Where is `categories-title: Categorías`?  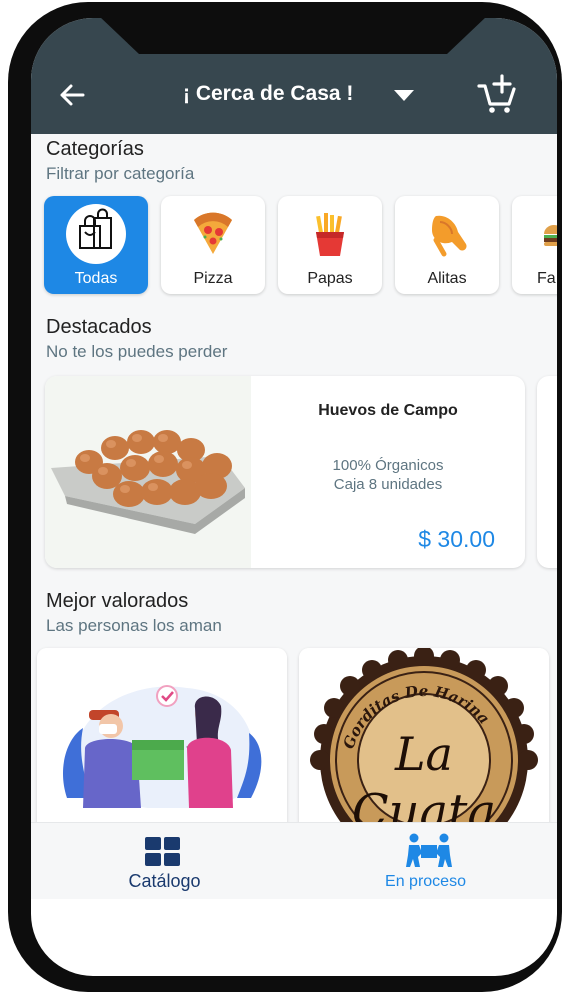
categories-title: Categorías is located at coordinates (95, 149).